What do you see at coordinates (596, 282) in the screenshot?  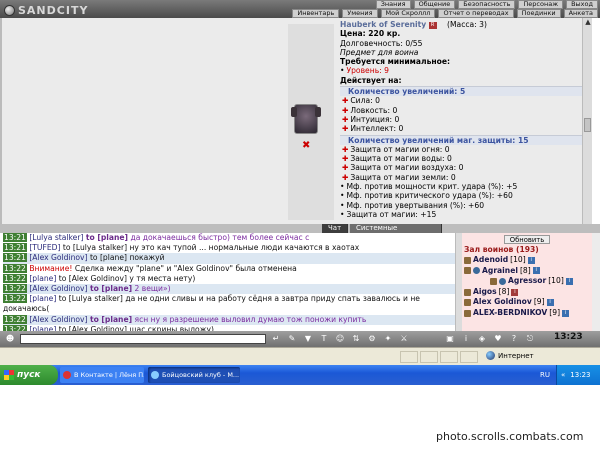 I see `players-scrollbar` at bounding box center [596, 282].